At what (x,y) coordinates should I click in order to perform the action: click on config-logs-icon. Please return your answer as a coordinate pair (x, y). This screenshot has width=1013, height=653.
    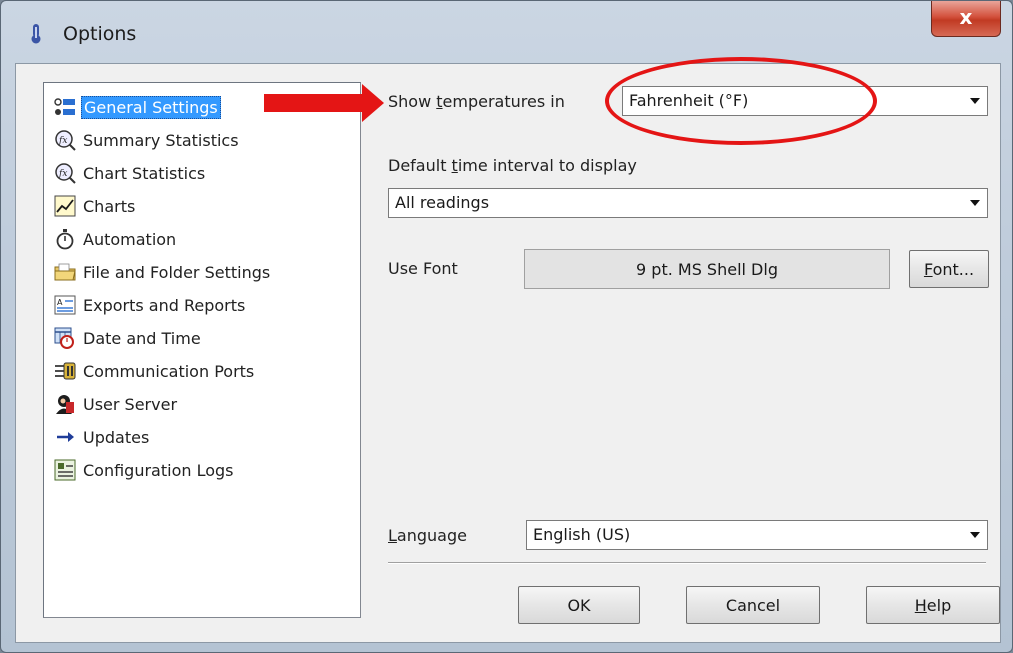
    Looking at the image, I should click on (65, 470).